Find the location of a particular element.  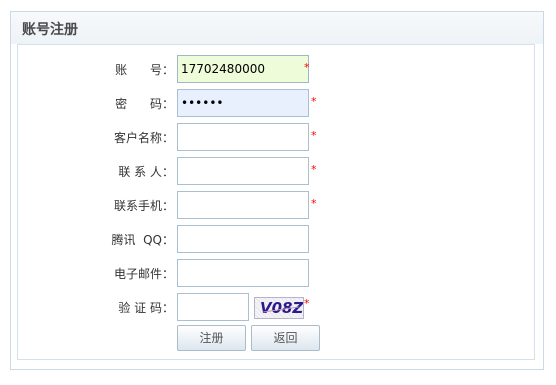

email-input is located at coordinates (243, 273).